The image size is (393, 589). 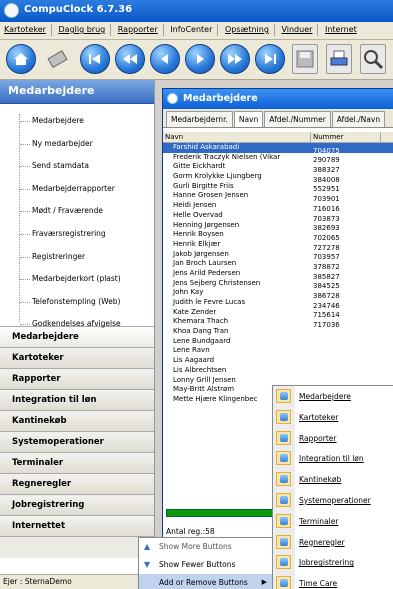 I want to click on submenu-arrow-icon: ▶, so click(x=264, y=582).